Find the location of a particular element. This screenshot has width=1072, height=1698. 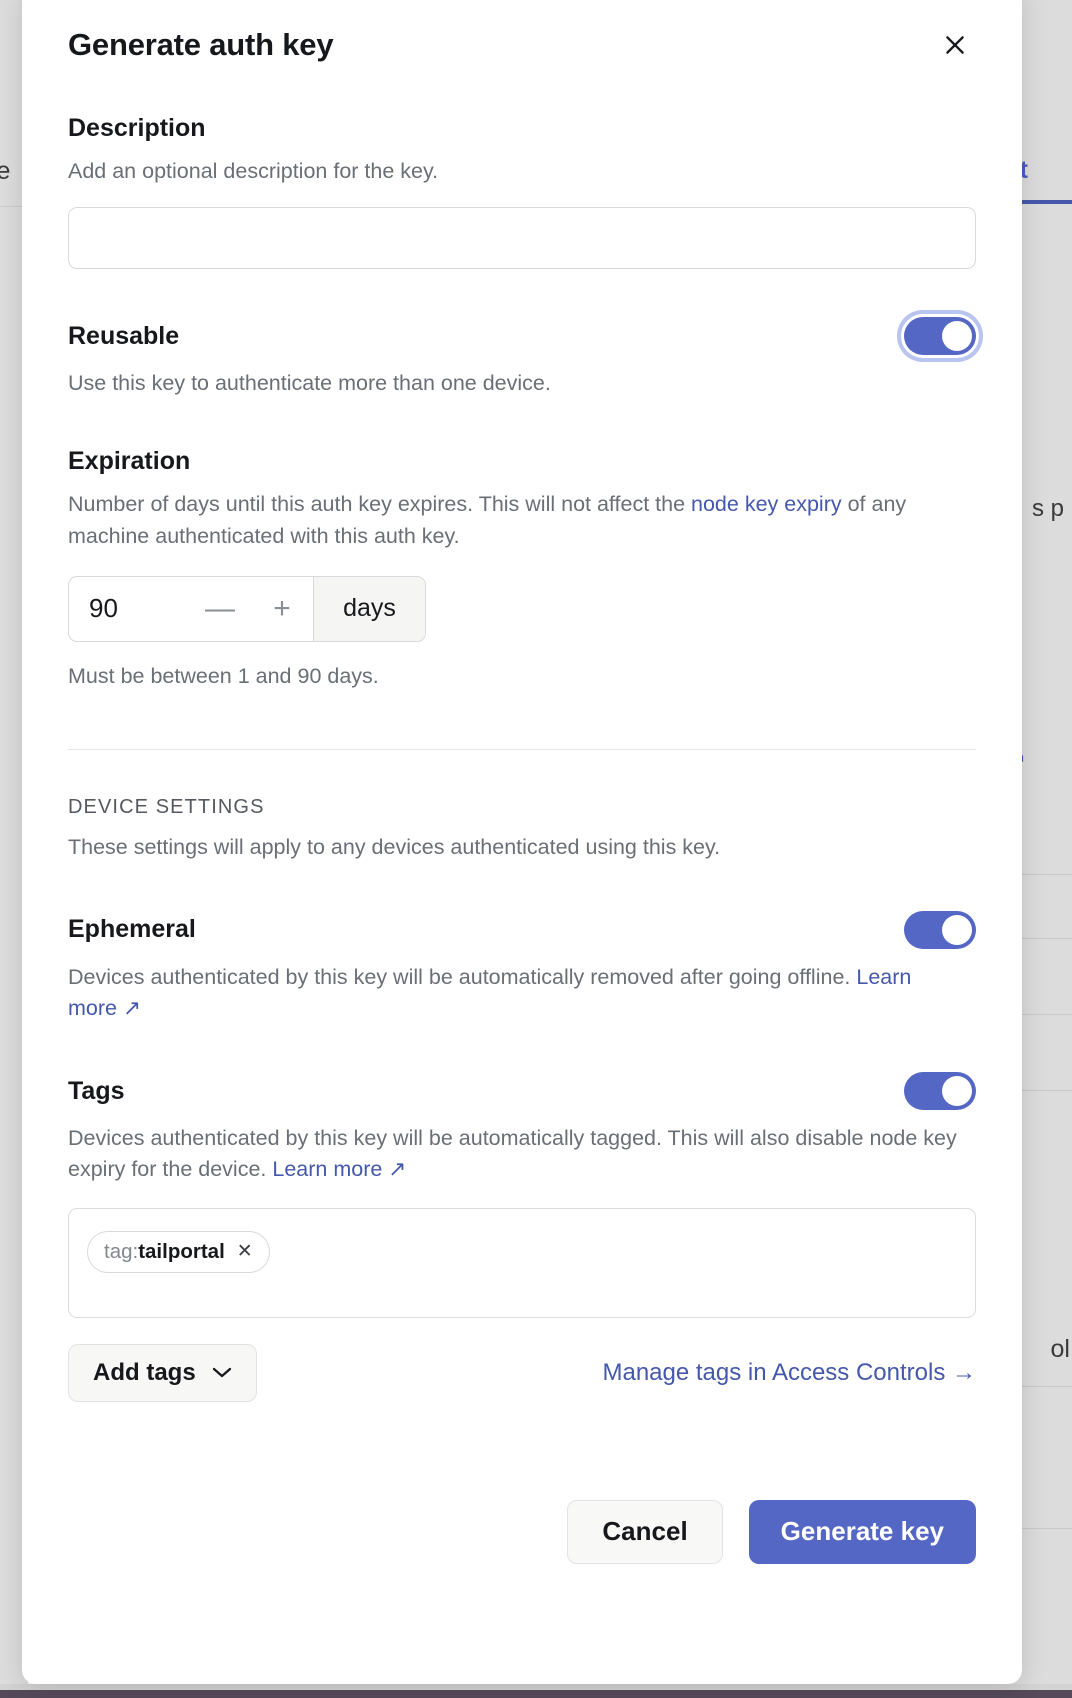

close-icon is located at coordinates (955, 45).